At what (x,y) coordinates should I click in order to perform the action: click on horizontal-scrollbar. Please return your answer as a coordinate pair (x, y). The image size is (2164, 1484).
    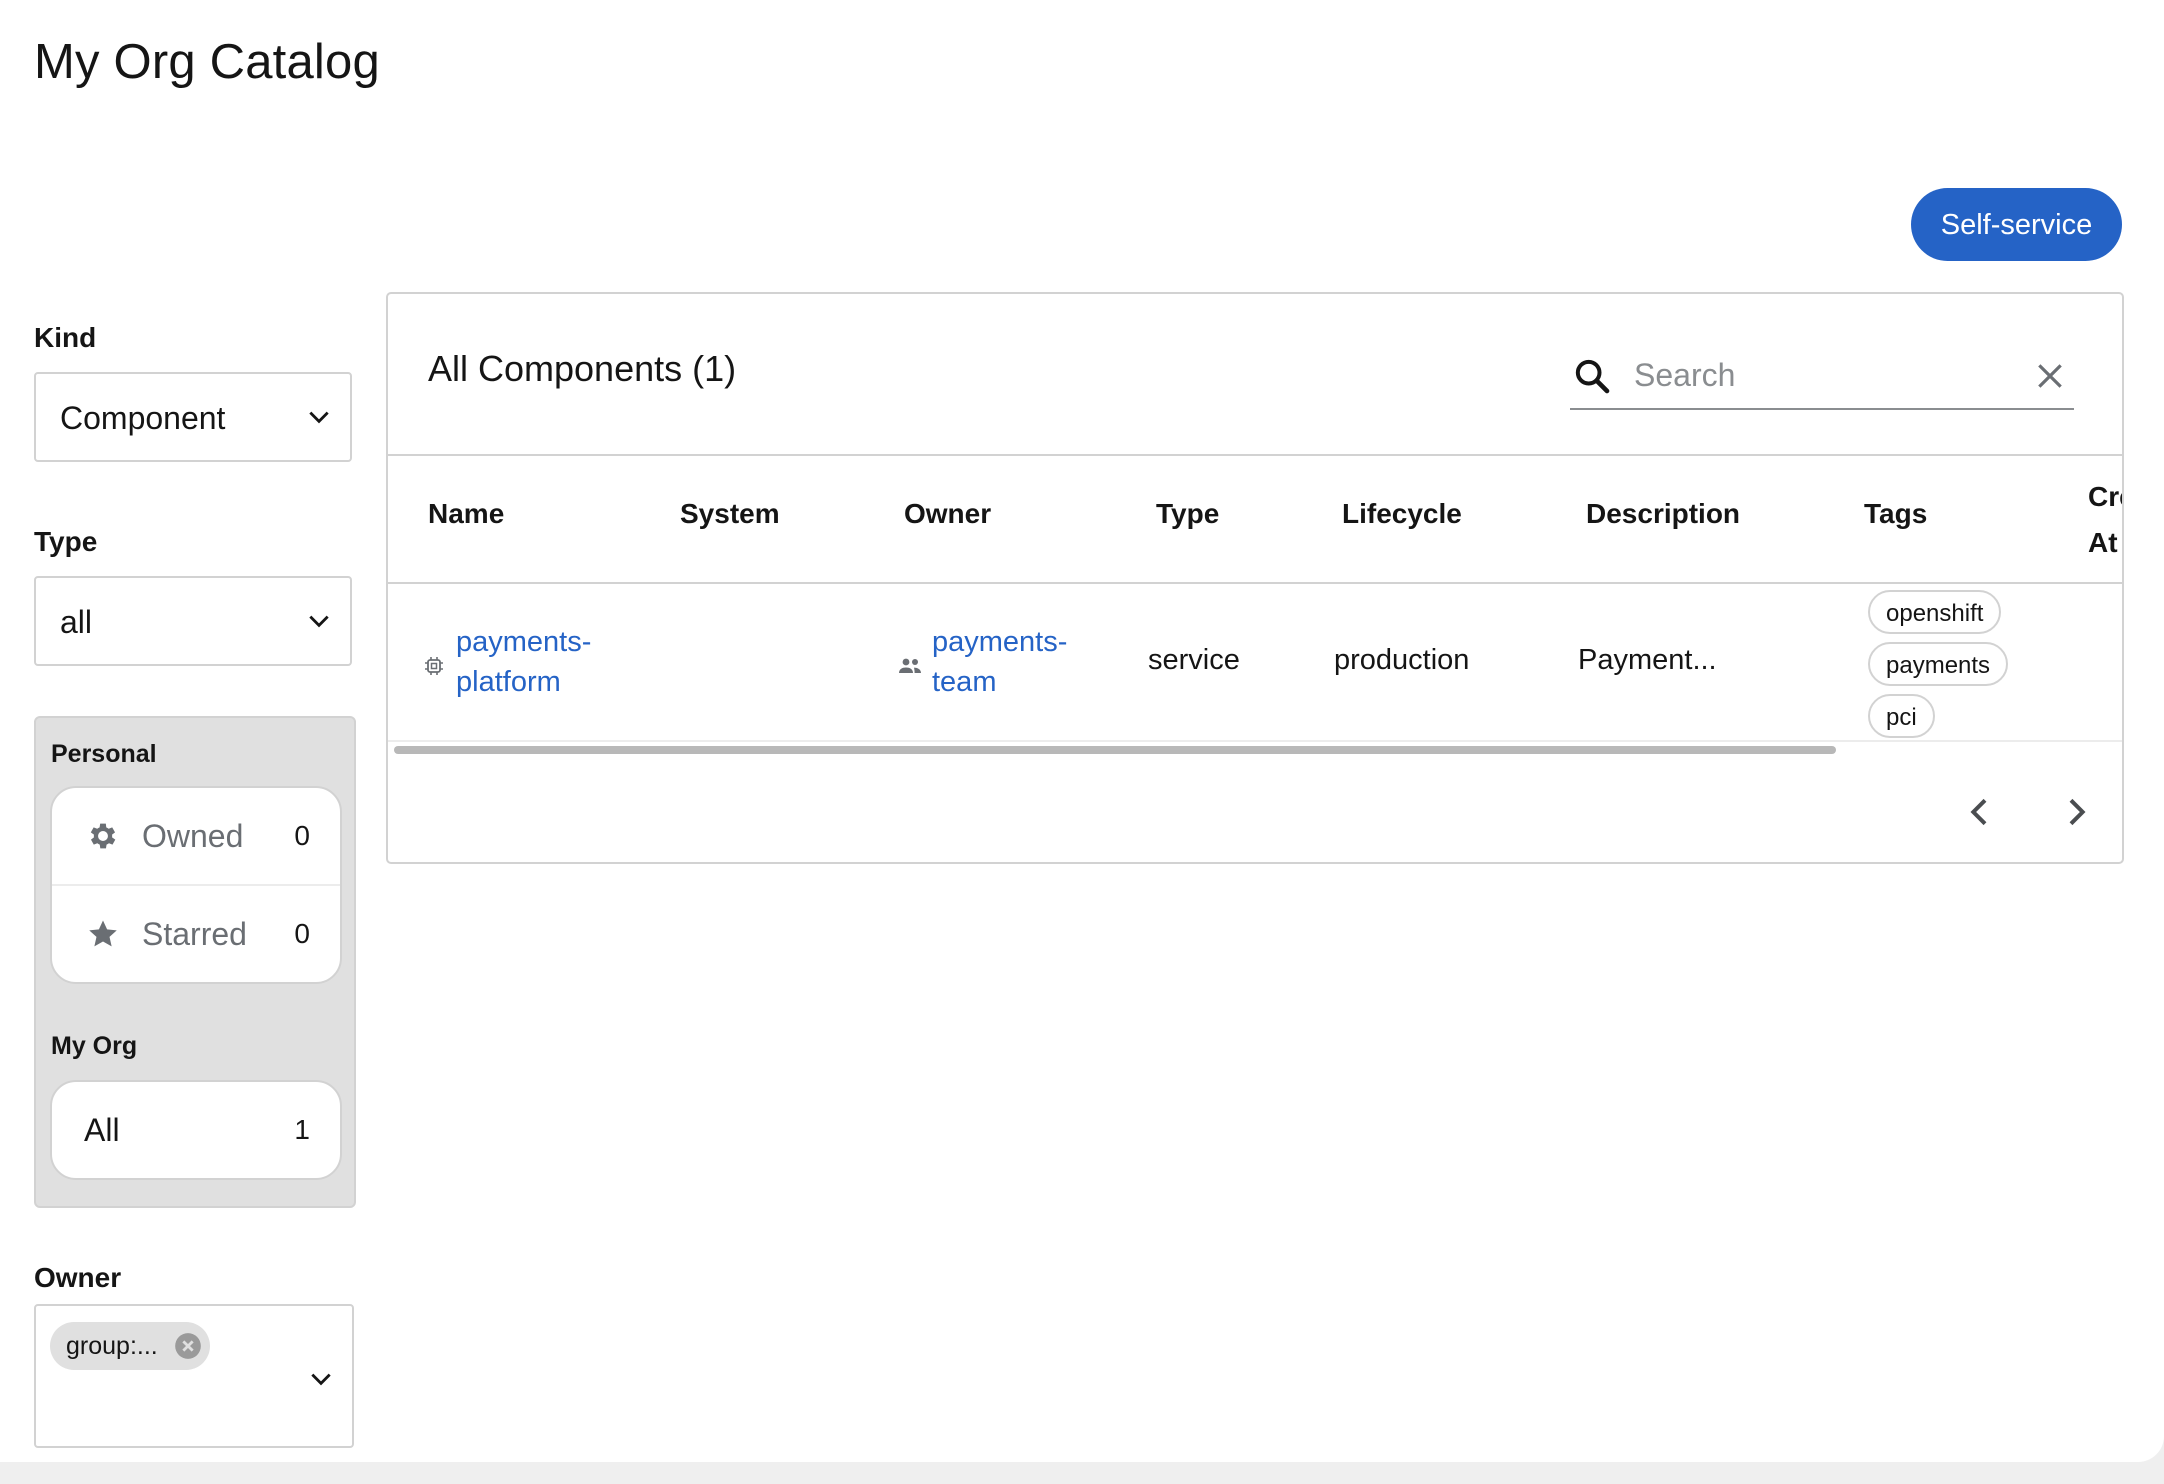
    Looking at the image, I should click on (1115, 750).